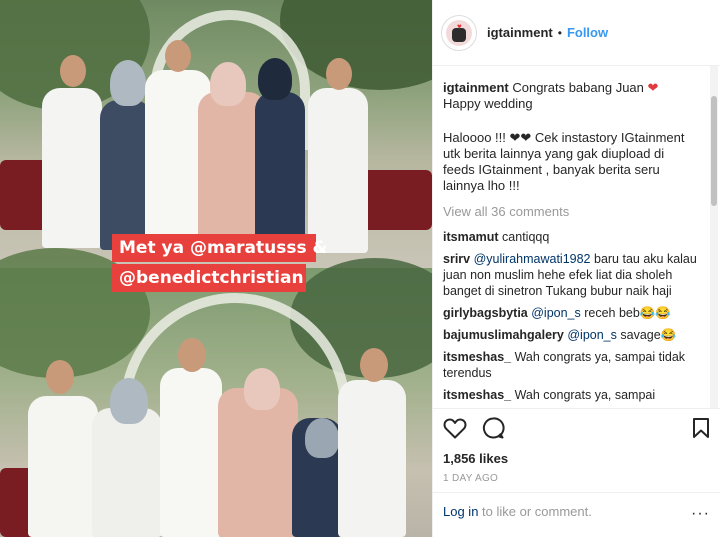 Image resolution: width=720 pixels, height=537 pixels. What do you see at coordinates (191, 452) in the screenshot?
I see `groom` at bounding box center [191, 452].